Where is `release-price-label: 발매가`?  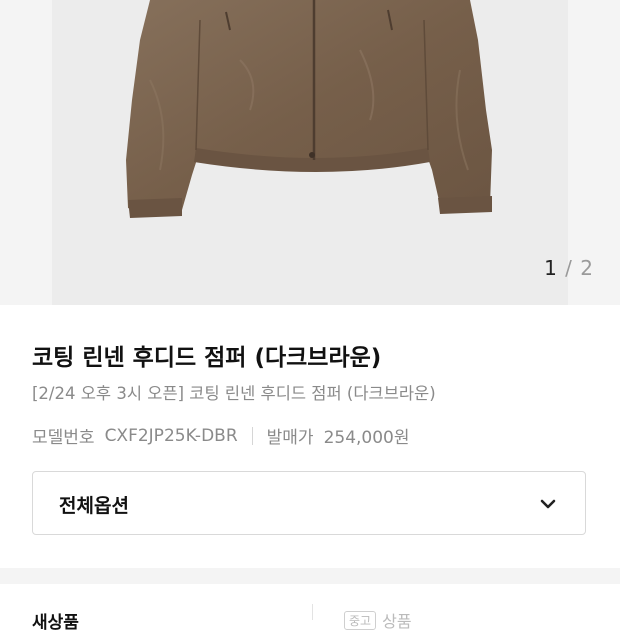 release-price-label: 발매가 is located at coordinates (290, 438).